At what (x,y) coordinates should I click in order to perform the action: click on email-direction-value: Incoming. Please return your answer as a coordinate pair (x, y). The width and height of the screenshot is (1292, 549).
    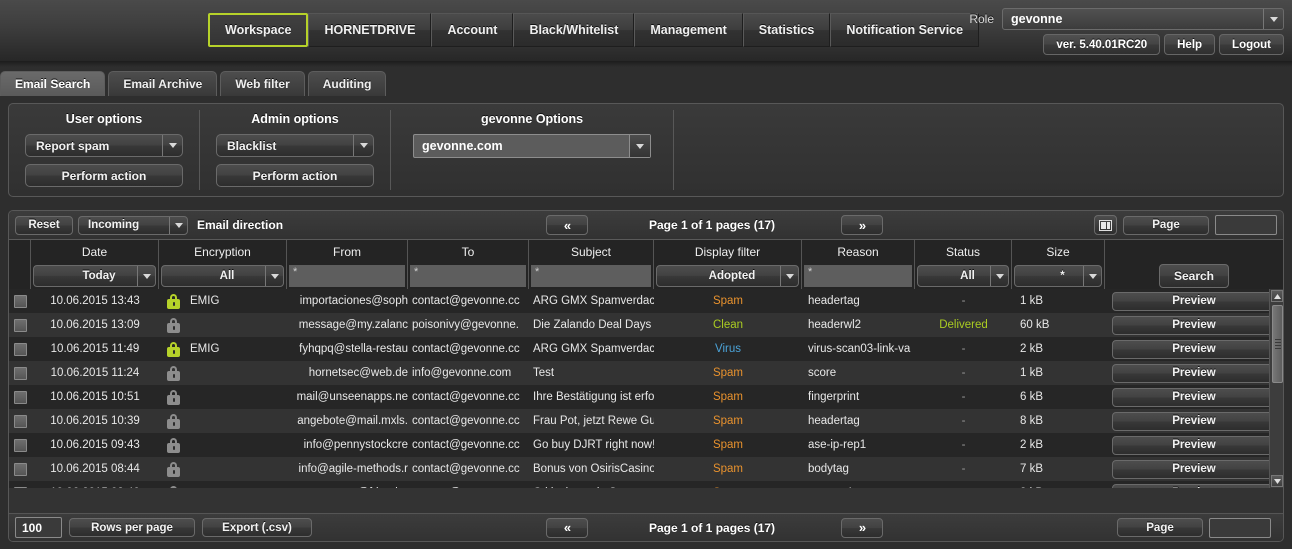
    Looking at the image, I should click on (114, 225).